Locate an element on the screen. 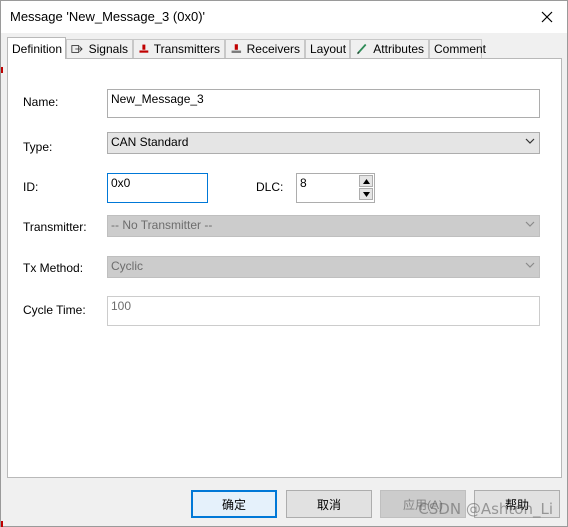  tab-label: Layout is located at coordinates (328, 49).